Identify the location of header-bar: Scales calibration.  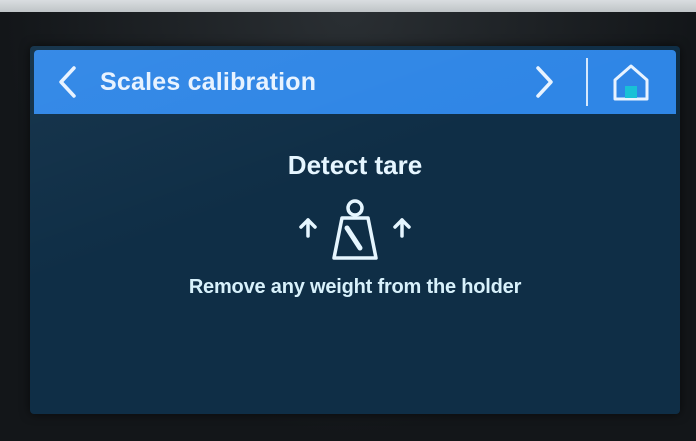
(355, 82).